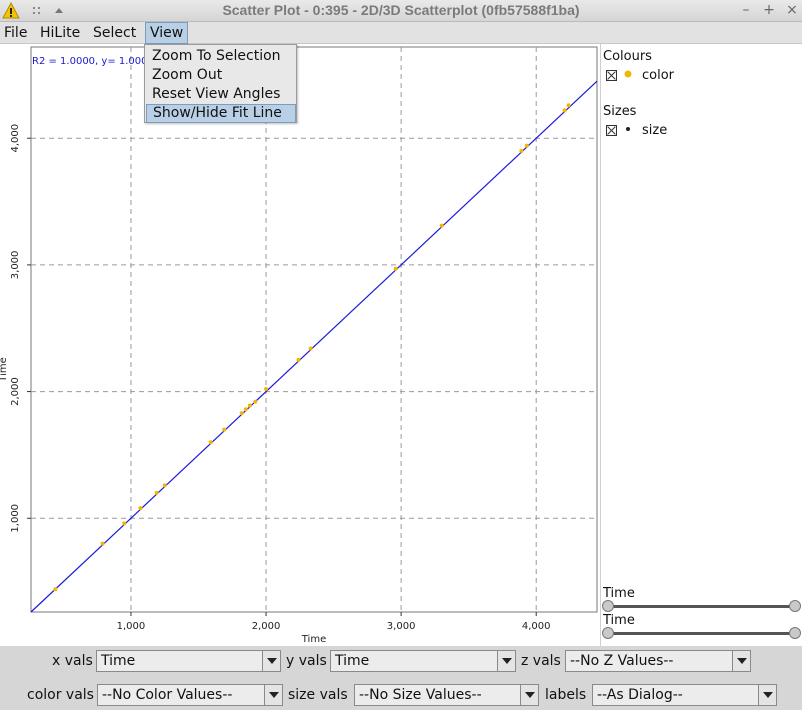 This screenshot has width=802, height=710. Describe the element at coordinates (15, 265) in the screenshot. I see `y-tick-label: 3,000` at that location.